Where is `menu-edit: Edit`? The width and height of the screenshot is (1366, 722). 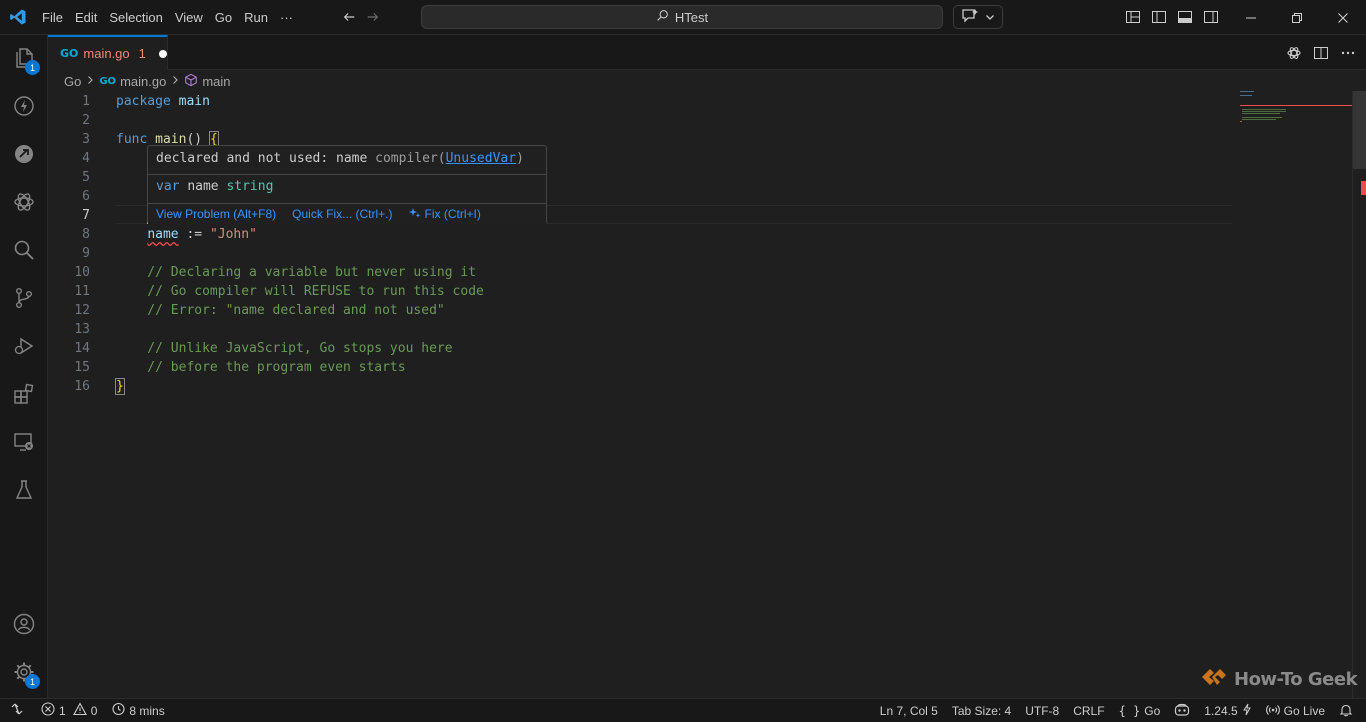 menu-edit: Edit is located at coordinates (86, 17).